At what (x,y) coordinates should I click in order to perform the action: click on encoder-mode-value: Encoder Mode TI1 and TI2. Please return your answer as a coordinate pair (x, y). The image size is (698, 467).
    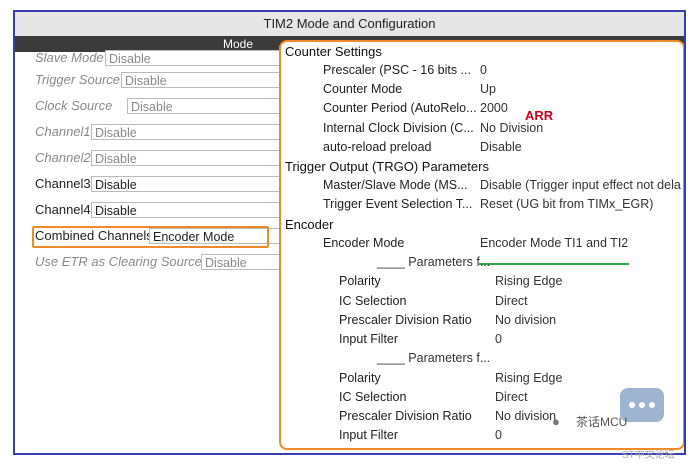
    Looking at the image, I should click on (554, 243).